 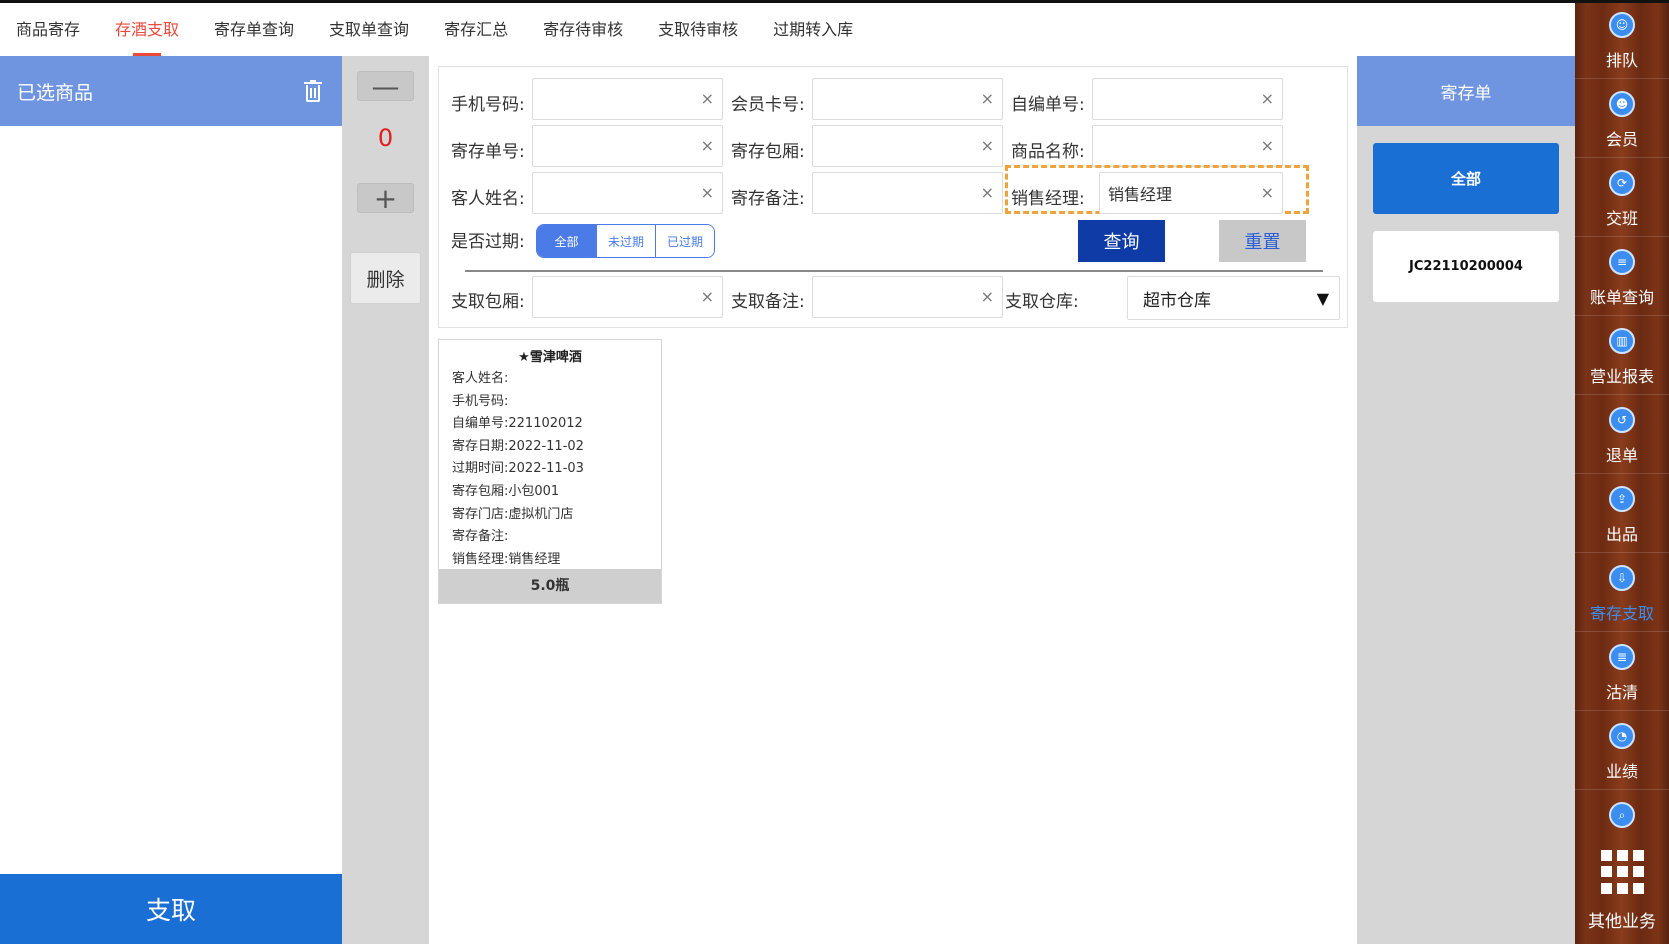 What do you see at coordinates (1621, 692) in the screenshot?
I see `sidebar-item-label: 沽清` at bounding box center [1621, 692].